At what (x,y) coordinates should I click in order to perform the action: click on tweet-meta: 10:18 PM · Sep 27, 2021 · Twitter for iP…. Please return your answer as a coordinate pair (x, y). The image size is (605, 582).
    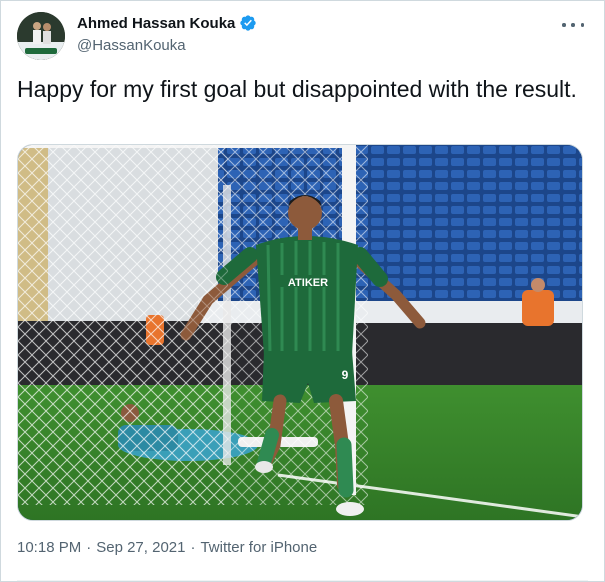
    Looking at the image, I should click on (167, 547).